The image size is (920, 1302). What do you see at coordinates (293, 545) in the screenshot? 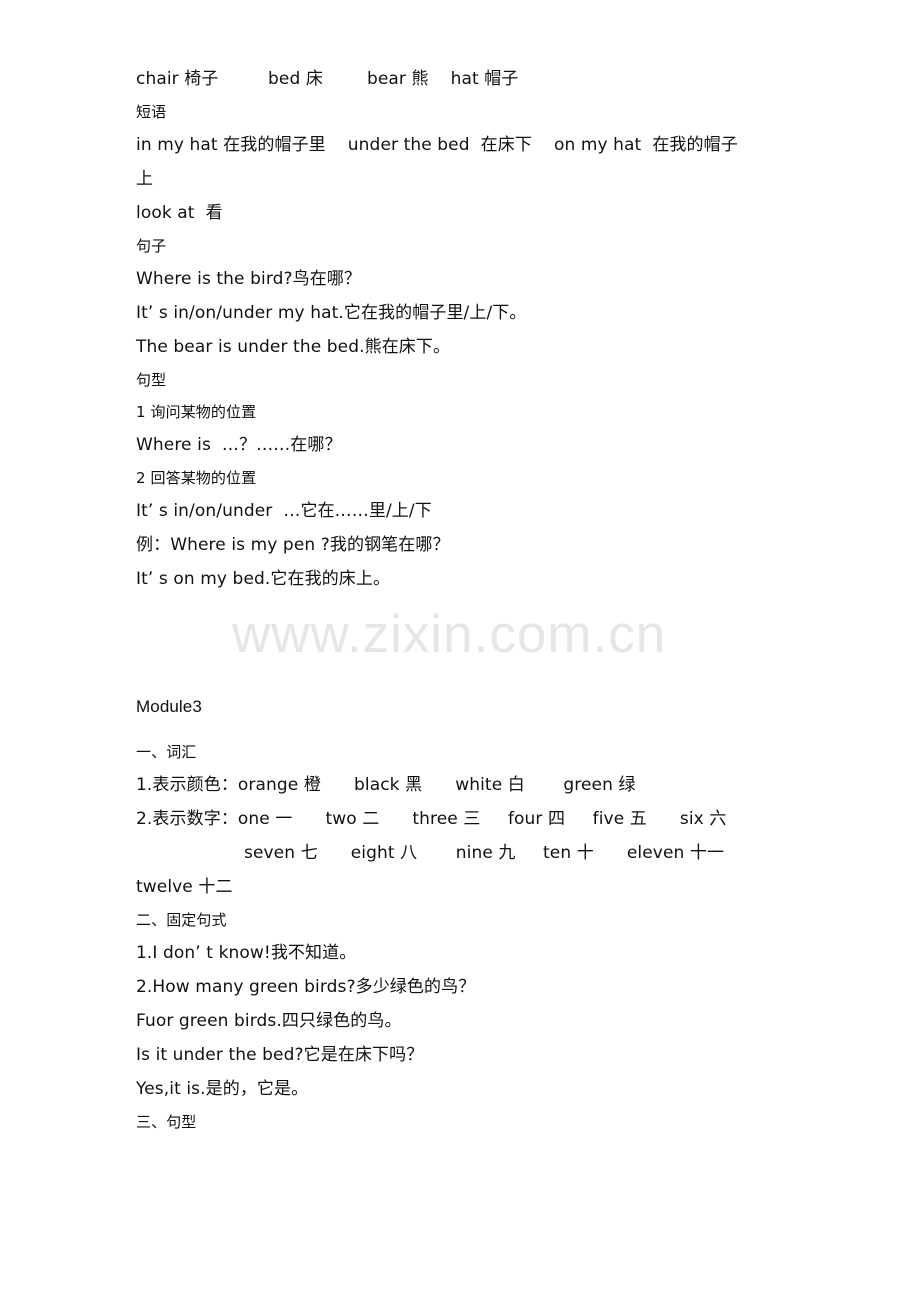
I see `example-question: 例：Where is my pen ?我的钢笔在哪？` at bounding box center [293, 545].